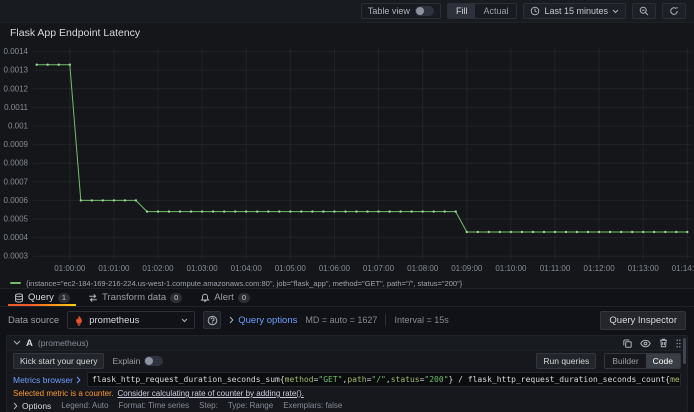 This screenshot has width=694, height=412. Describe the element at coordinates (645, 343) in the screenshot. I see `hide-response-eye-icon` at that location.